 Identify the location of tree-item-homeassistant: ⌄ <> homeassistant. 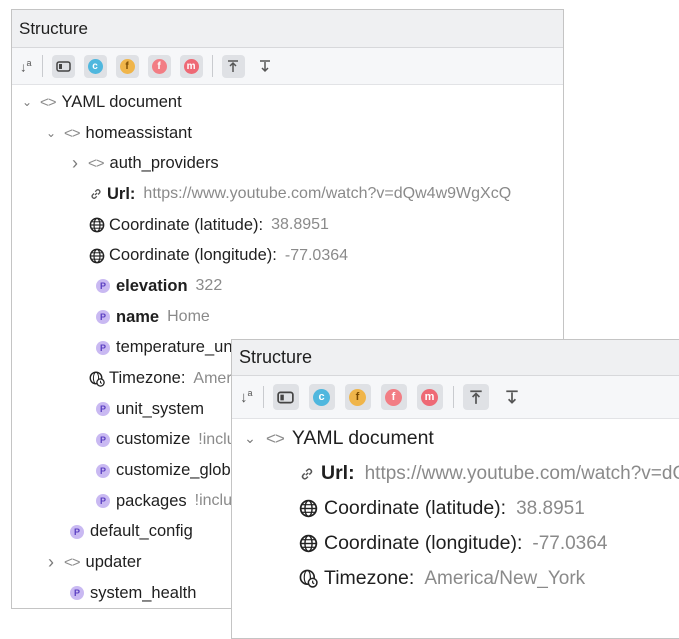
(287, 133).